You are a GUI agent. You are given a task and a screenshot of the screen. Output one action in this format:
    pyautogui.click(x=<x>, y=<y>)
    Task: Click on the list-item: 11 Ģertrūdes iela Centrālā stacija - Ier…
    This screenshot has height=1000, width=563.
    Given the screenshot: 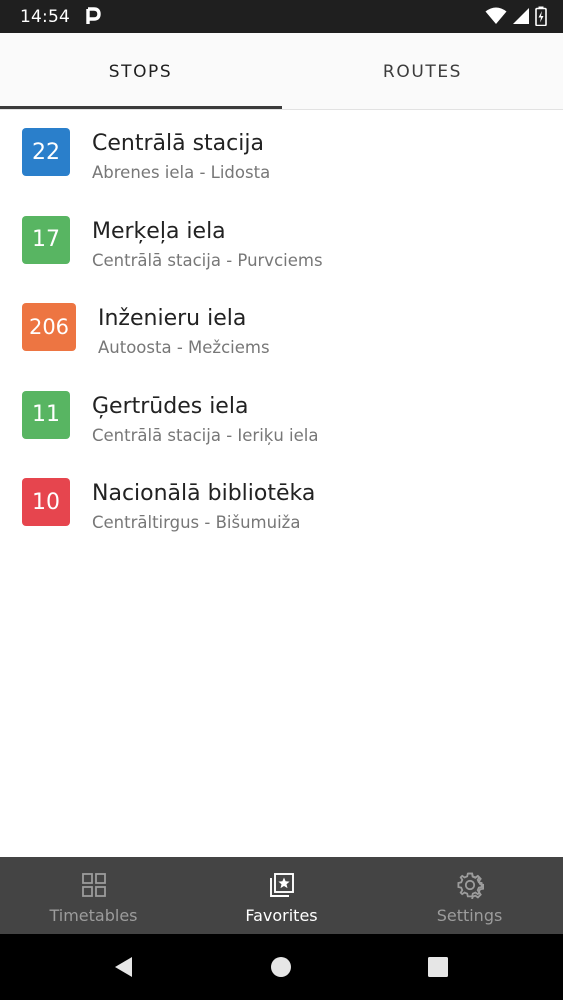 What is the action you would take?
    pyautogui.click(x=281, y=434)
    